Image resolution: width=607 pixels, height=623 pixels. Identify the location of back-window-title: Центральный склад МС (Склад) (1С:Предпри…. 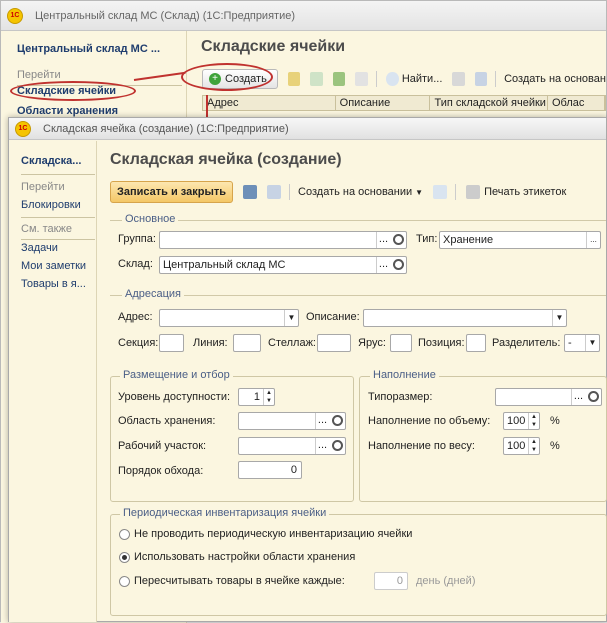
(165, 15).